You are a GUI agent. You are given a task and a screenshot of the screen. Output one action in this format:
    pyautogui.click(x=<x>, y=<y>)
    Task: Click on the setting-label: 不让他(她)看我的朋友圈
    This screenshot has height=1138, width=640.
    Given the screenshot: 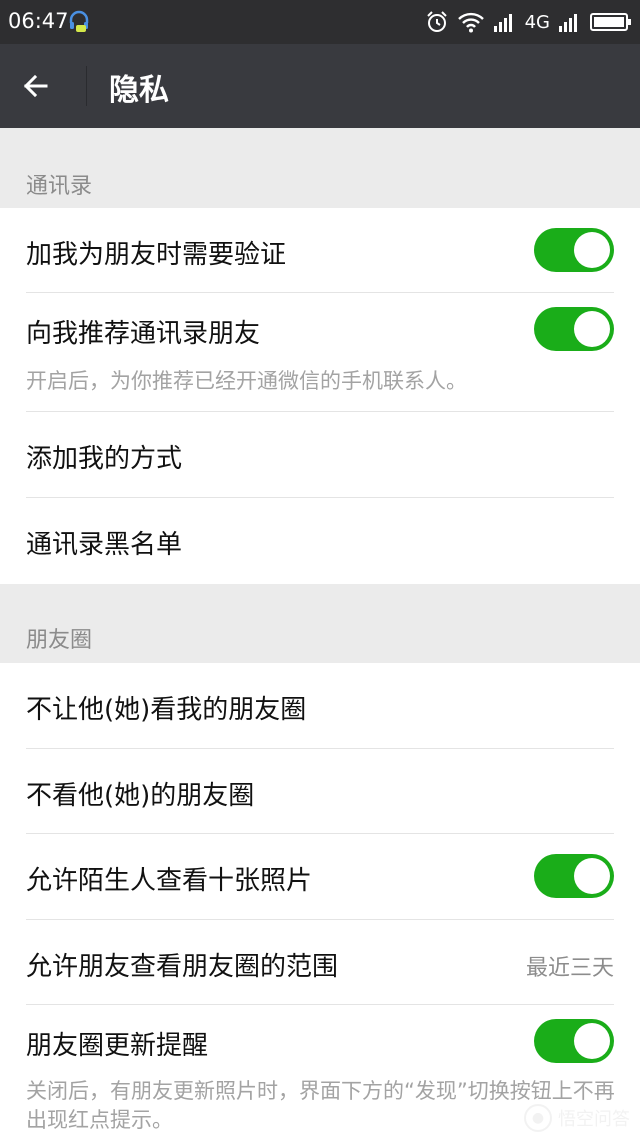 What is the action you would take?
    pyautogui.click(x=166, y=710)
    